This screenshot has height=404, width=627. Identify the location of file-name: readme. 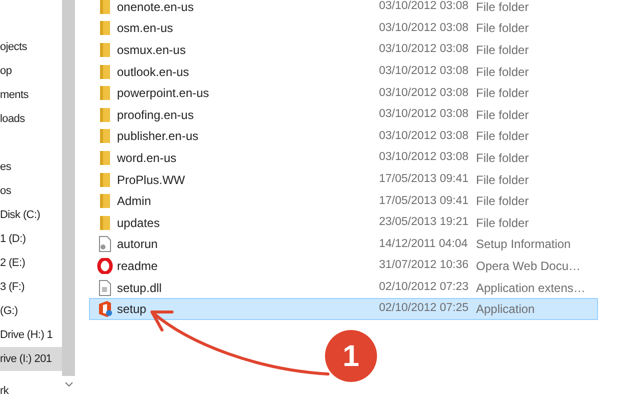
(138, 266).